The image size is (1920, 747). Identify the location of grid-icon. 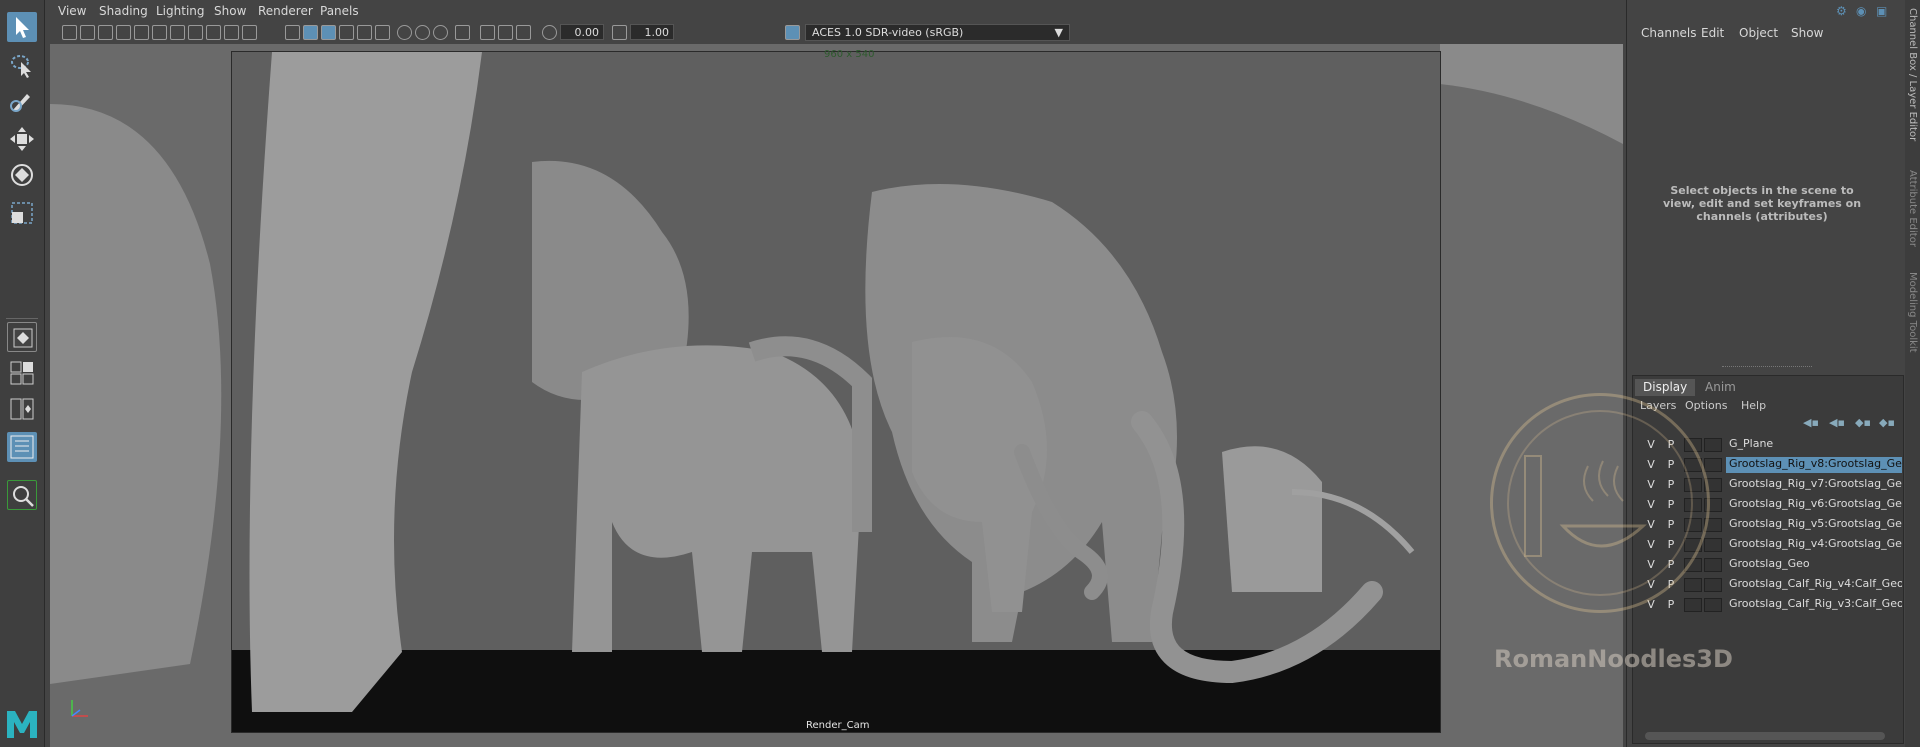
(141, 32).